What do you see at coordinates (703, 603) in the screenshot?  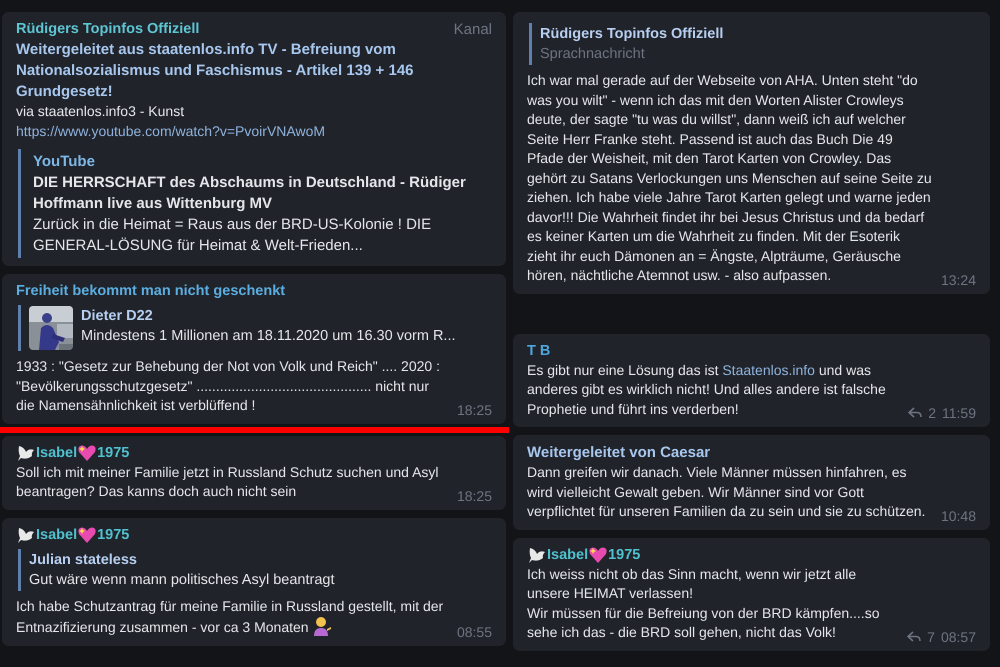 I see `message-text: Ich weiss nicht ob das Sinn macht, wenn wir jetzt alle unsere HEIMAT verlassen! Wir müssen für die Befreiung von der BRD kämpfen....so sehe ich das - die BRD soll gehen, nicht das Volk!` at bounding box center [703, 603].